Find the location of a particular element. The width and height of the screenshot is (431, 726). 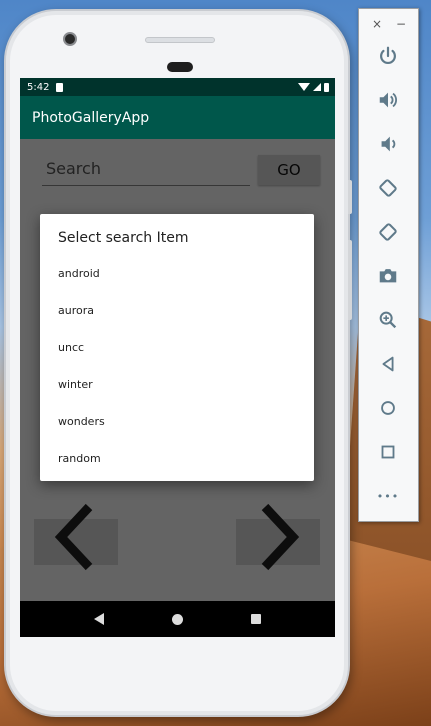

volume-up-button is located at coordinates (388, 100).